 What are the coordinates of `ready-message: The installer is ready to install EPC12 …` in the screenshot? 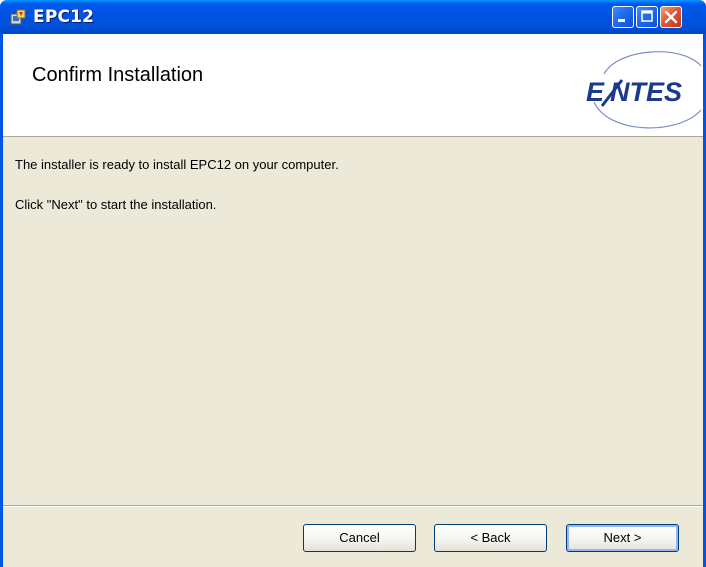 It's located at (177, 164).